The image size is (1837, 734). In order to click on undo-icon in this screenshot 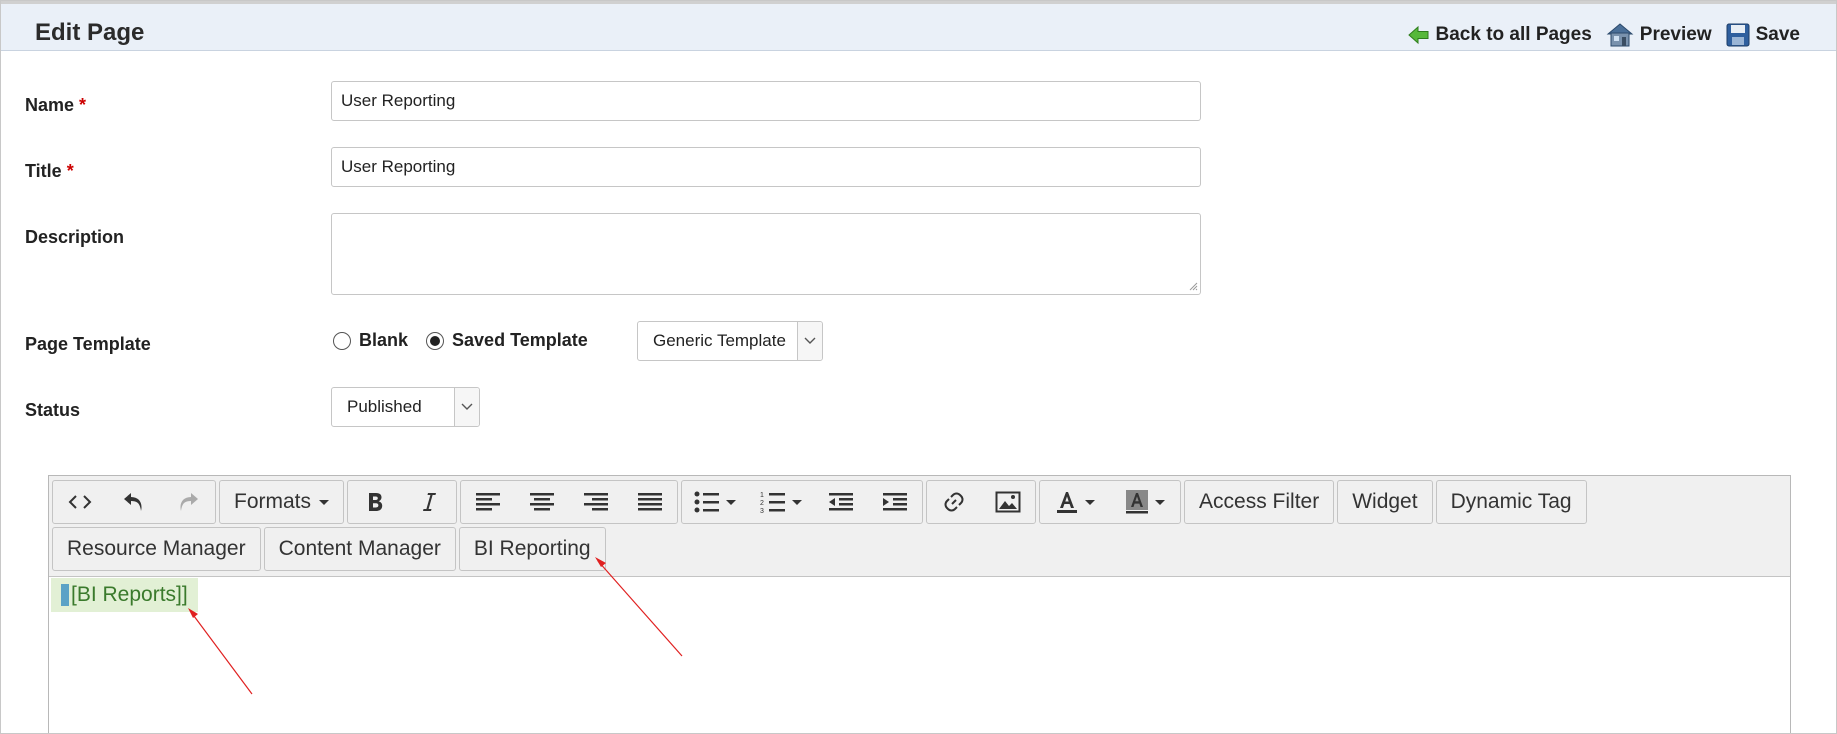, I will do `click(133, 502)`.